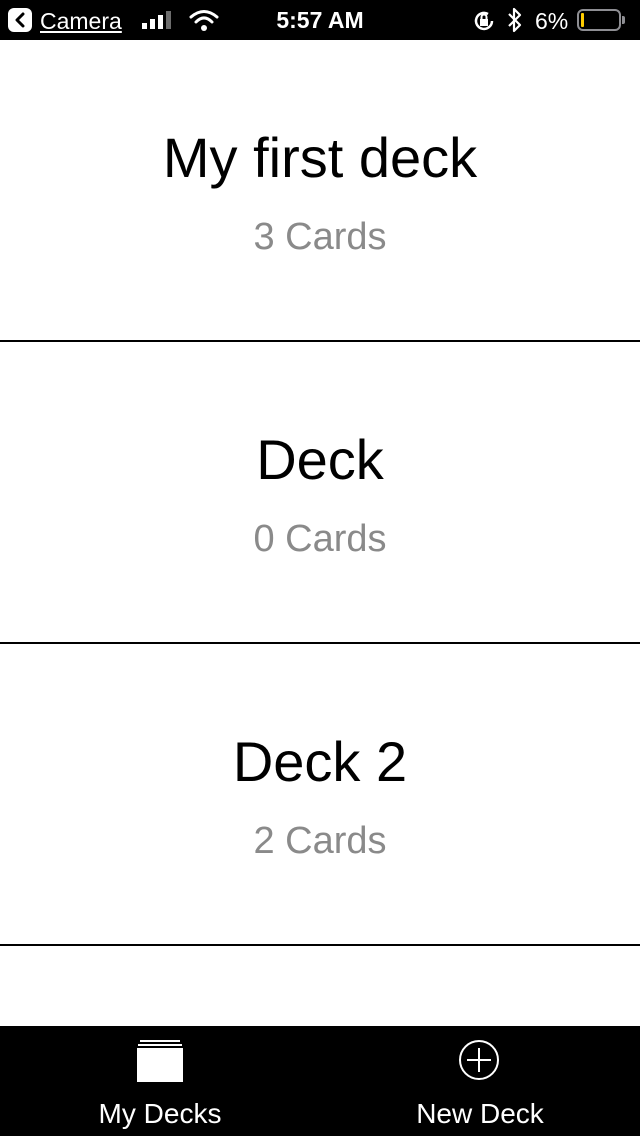  Describe the element at coordinates (515, 20) in the screenshot. I see `bluetooth-icon` at that location.